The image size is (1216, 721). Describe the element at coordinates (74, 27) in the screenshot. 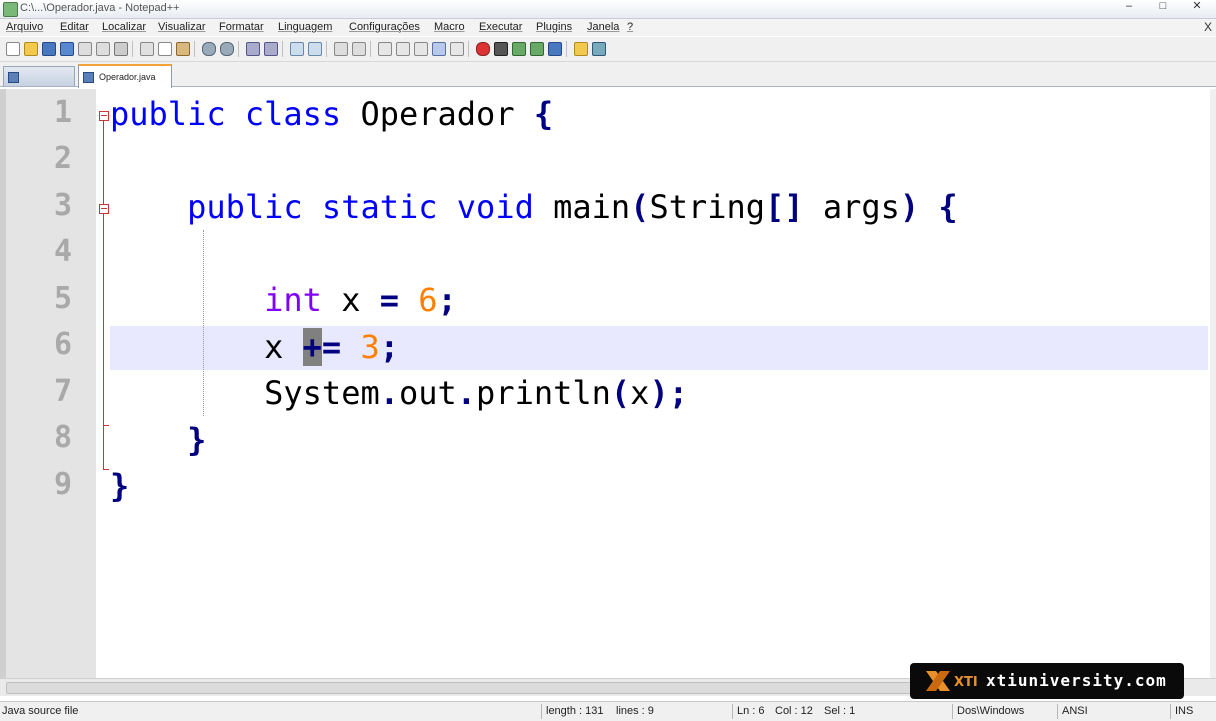

I see `menu-editar: Editar` at that location.